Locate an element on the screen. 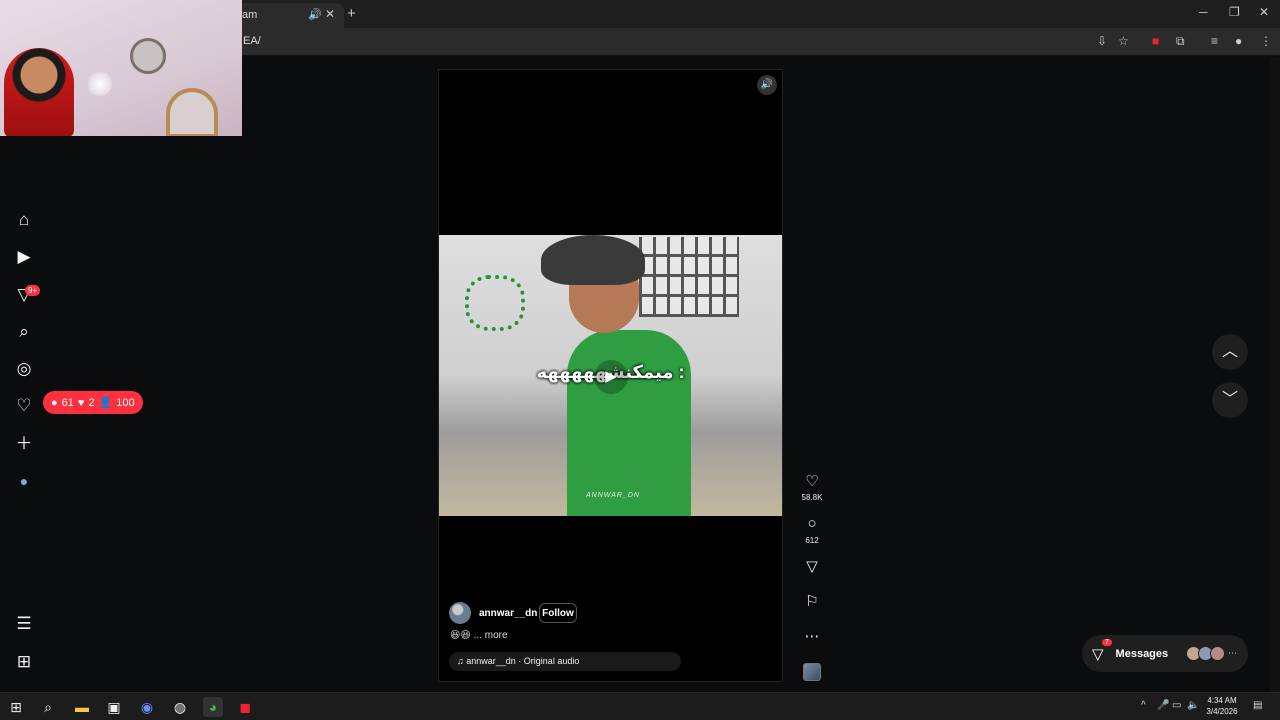  obs-icon: ◍ is located at coordinates (180, 707).